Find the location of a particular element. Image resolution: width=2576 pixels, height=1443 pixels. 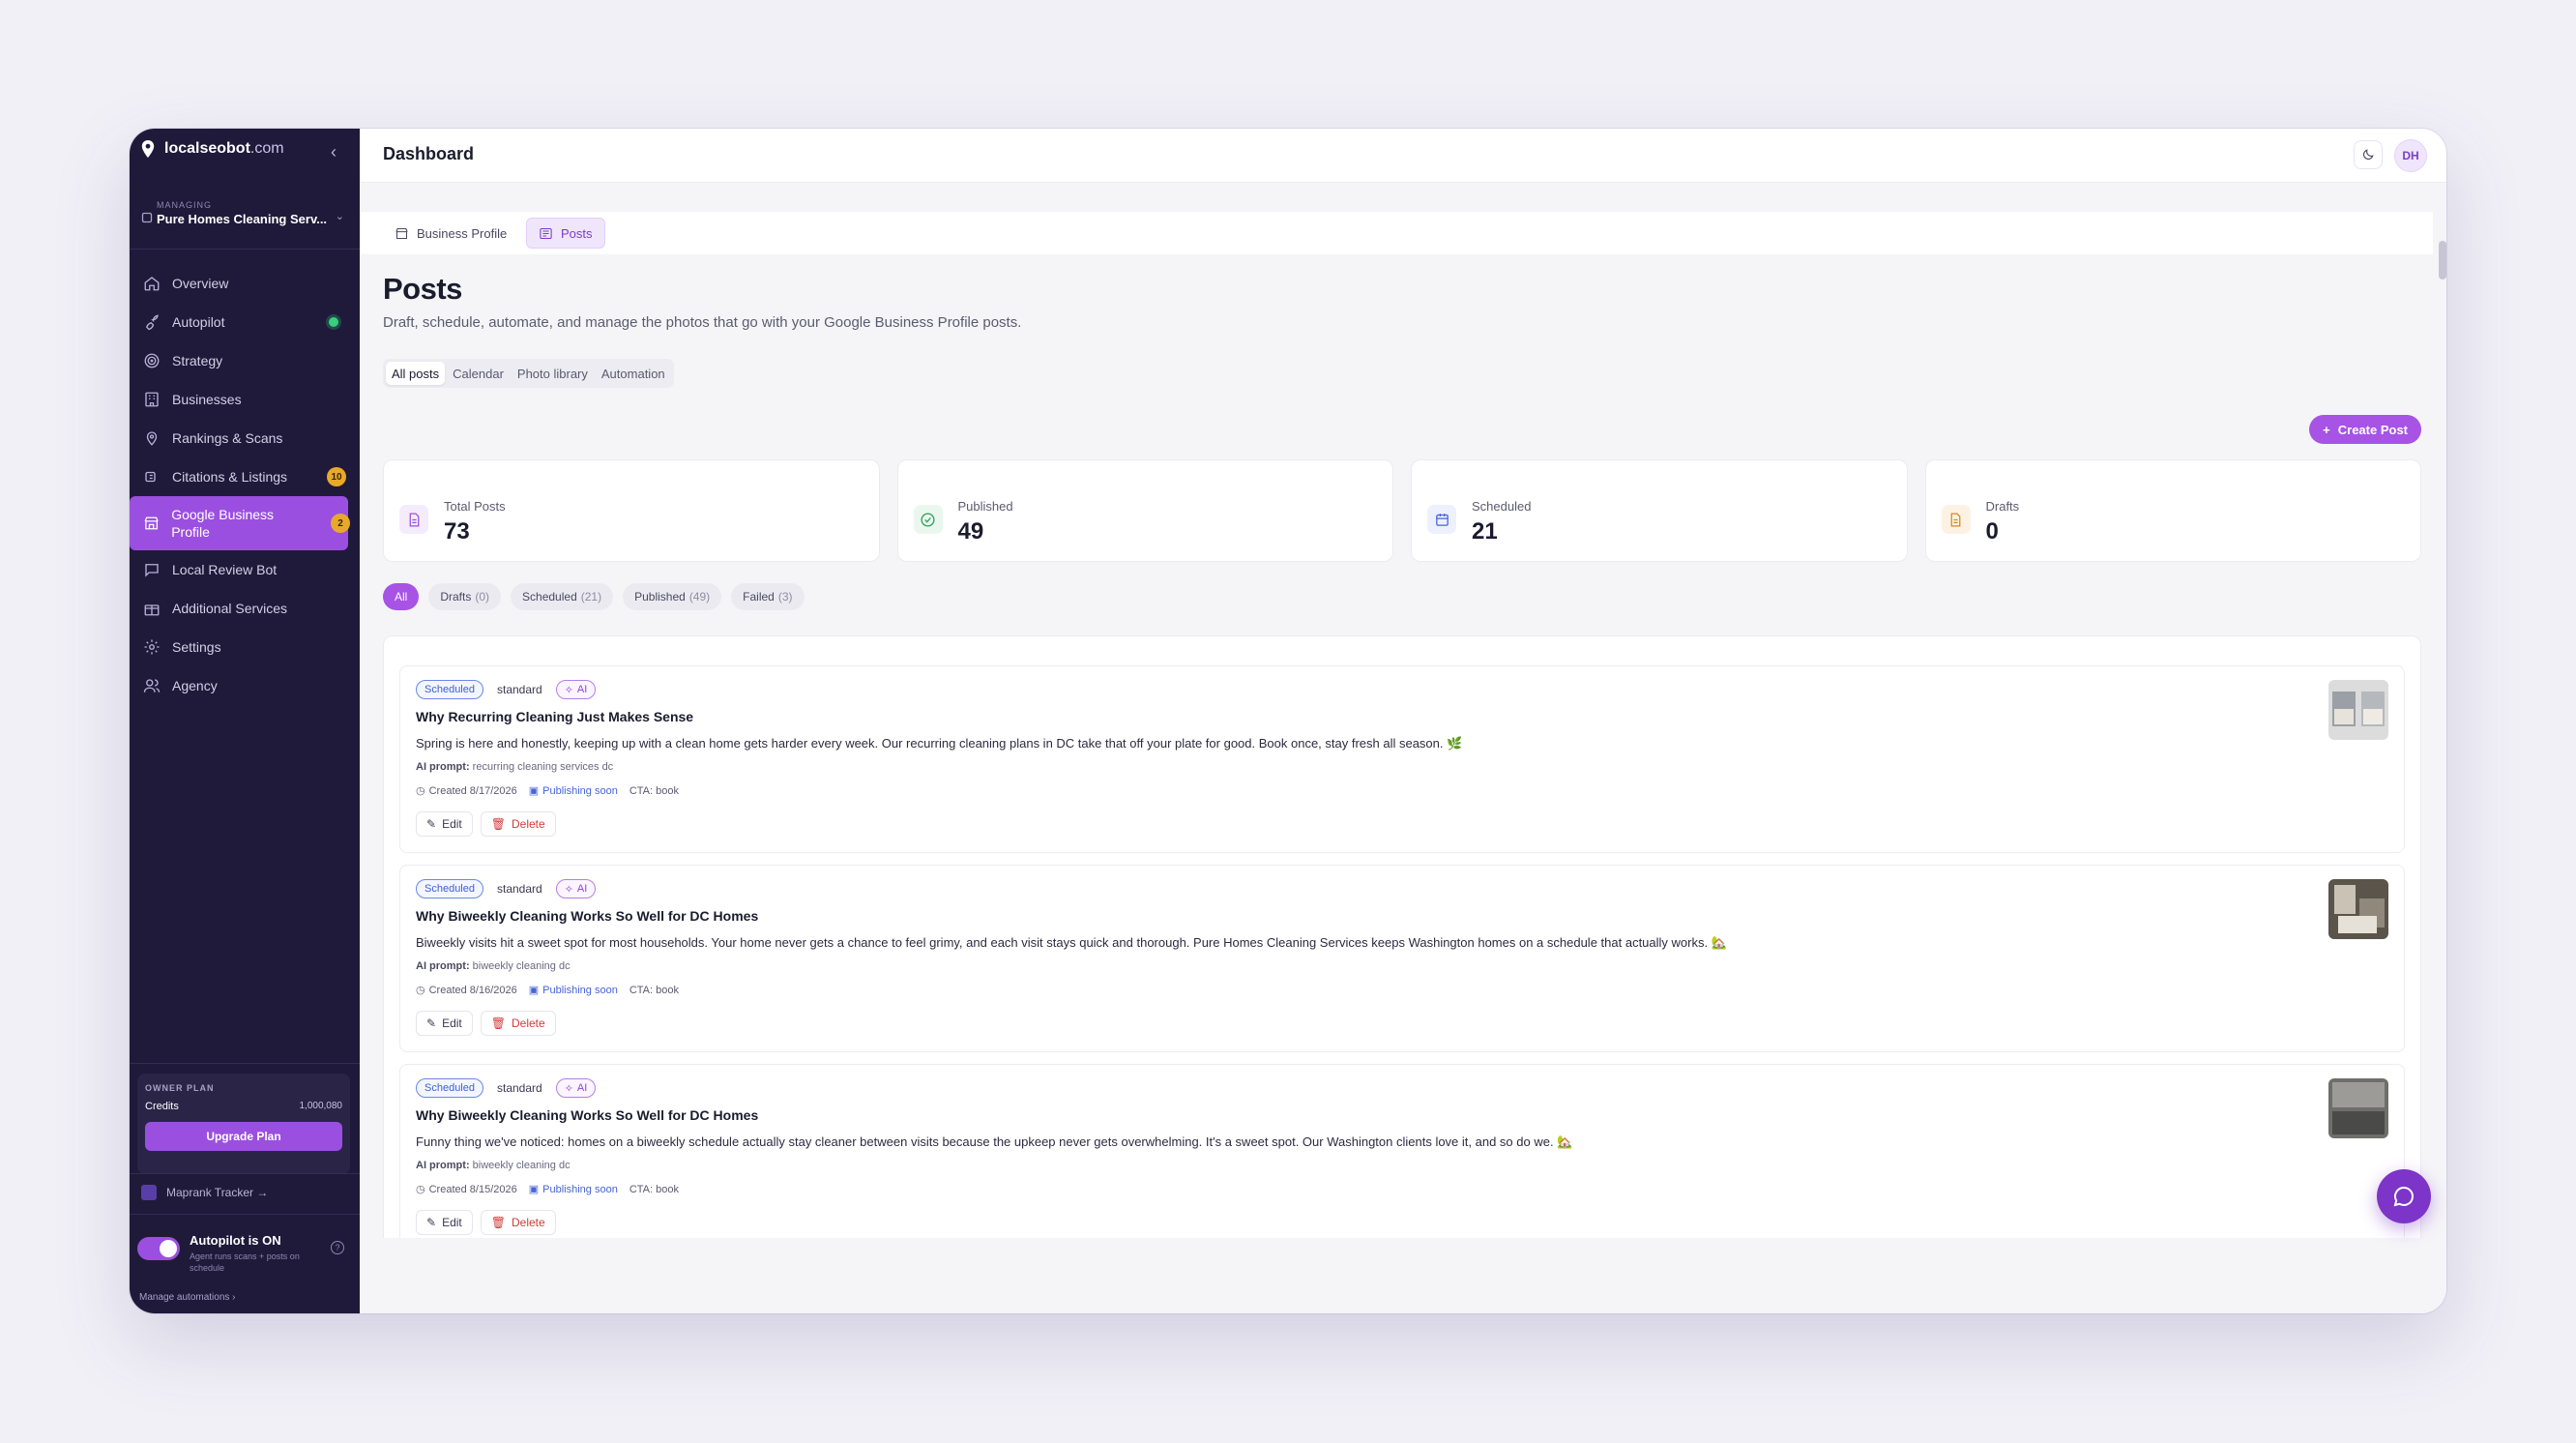

tab-all-posts: All posts is located at coordinates (416, 373).